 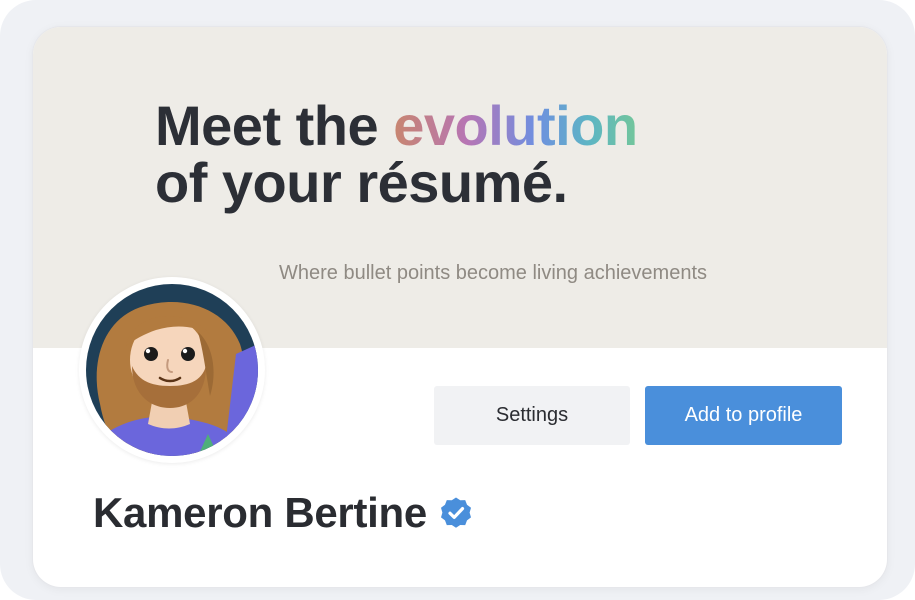 I want to click on banner-headline: Meet the evolution of your résumé., so click(x=396, y=154).